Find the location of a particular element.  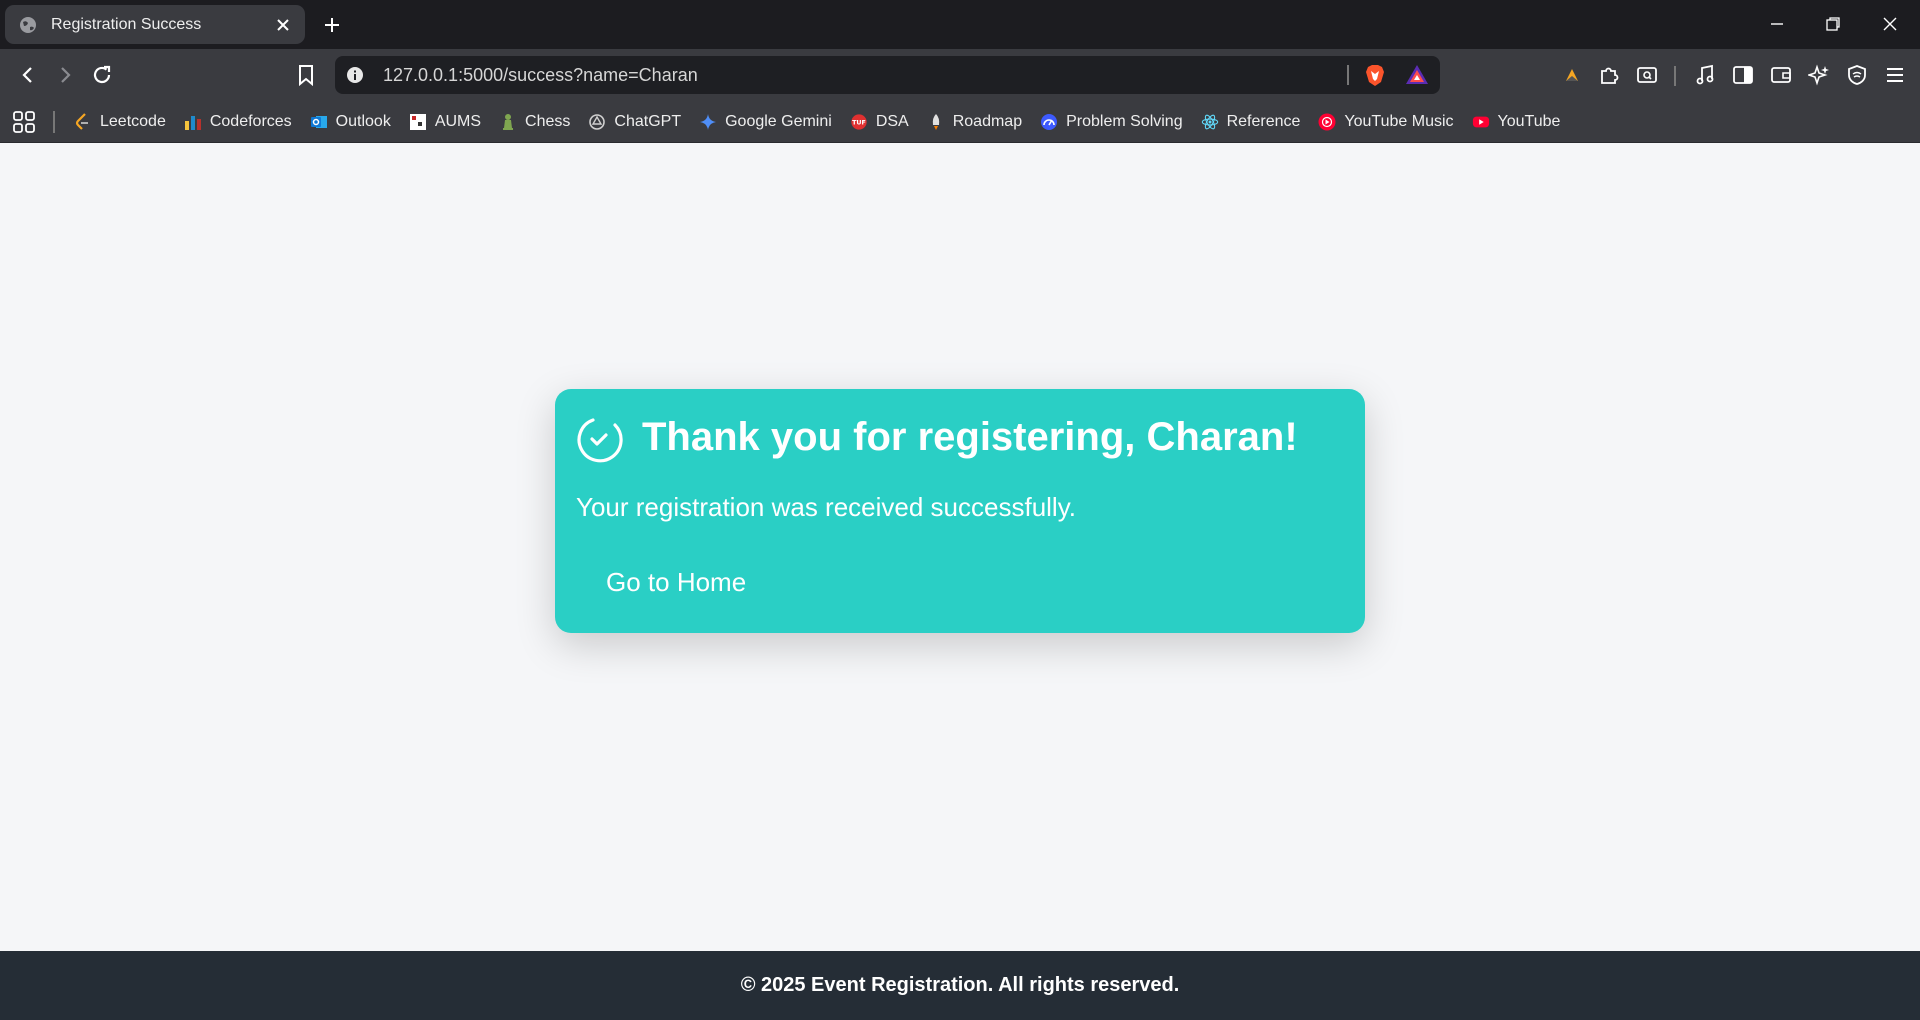

leo-extension-icon is located at coordinates (1572, 75).